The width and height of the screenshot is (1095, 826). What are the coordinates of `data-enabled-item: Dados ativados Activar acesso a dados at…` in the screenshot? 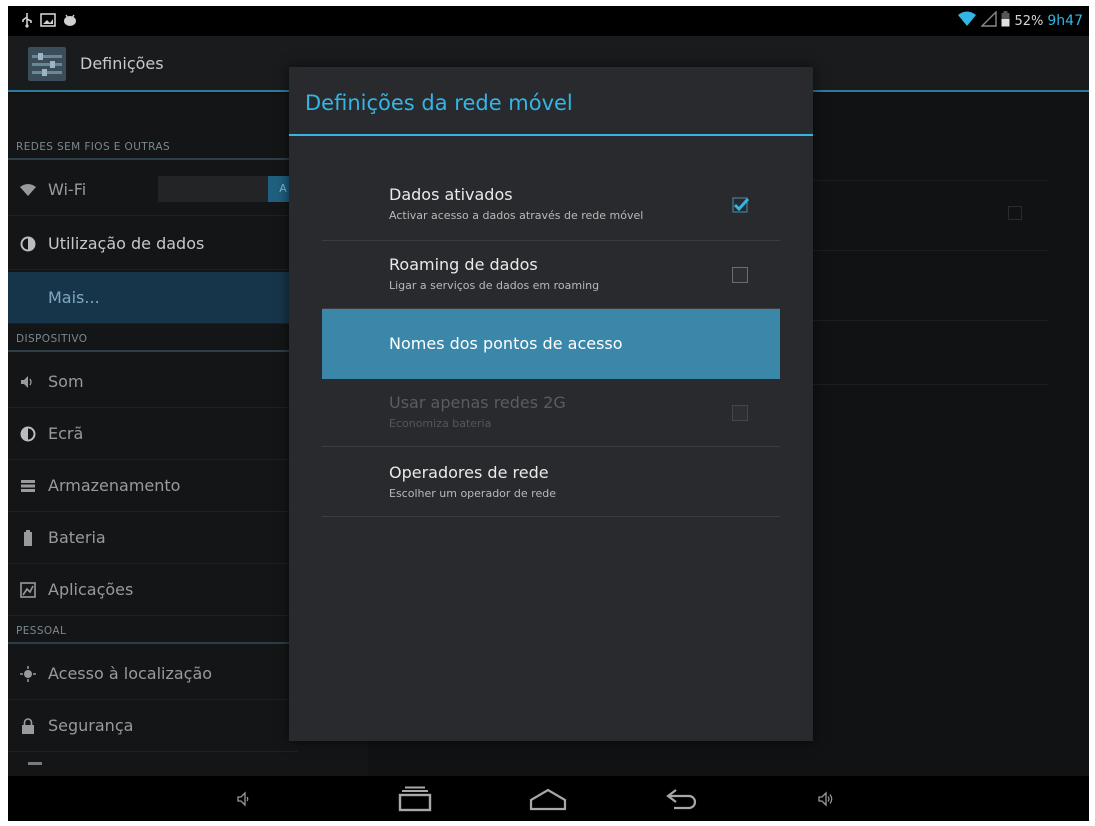 It's located at (551, 206).